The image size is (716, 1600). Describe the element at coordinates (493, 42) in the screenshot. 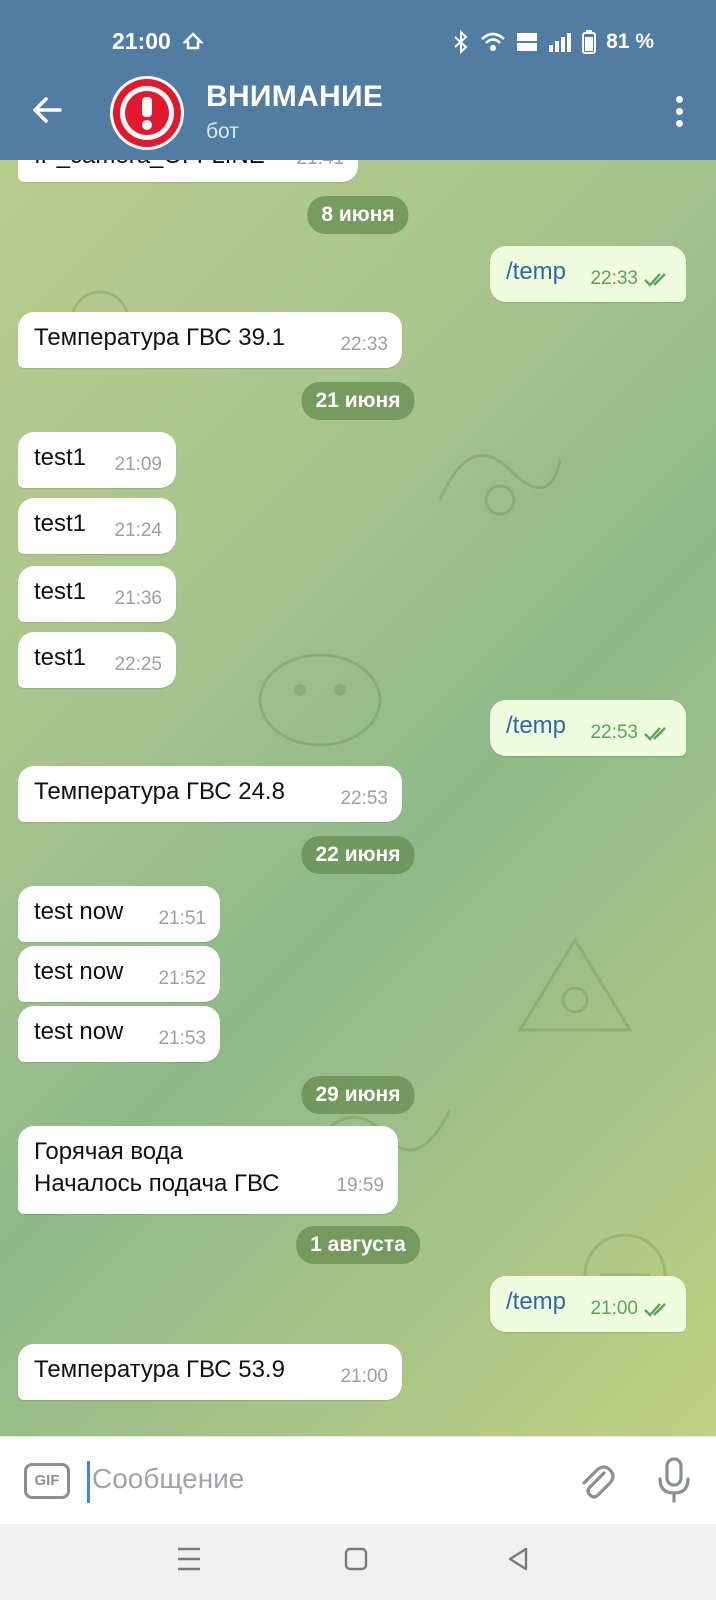

I see `wifi-icon` at that location.